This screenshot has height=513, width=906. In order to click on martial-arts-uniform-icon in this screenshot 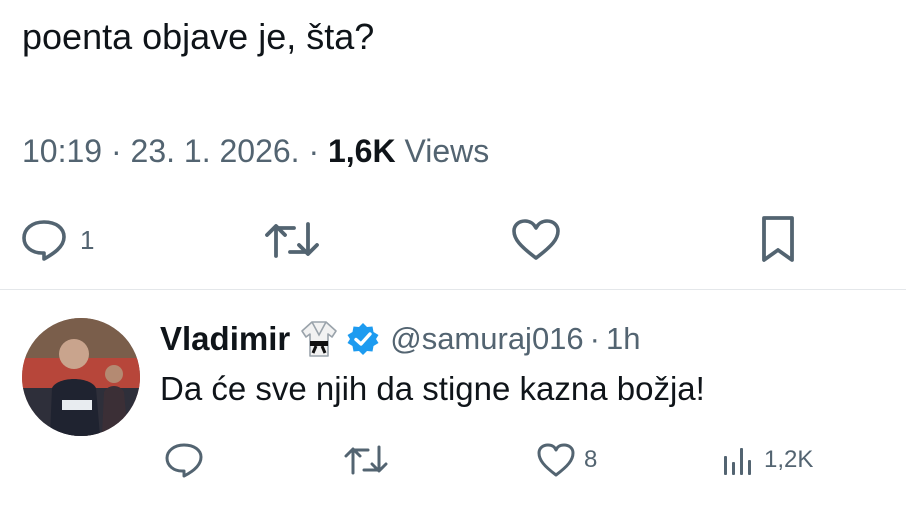, I will do `click(319, 339)`.